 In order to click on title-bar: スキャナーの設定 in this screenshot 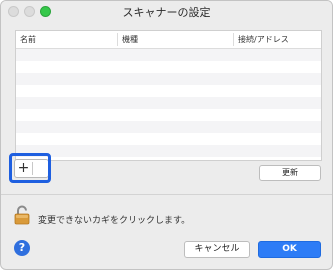, I will do `click(166, 11)`.